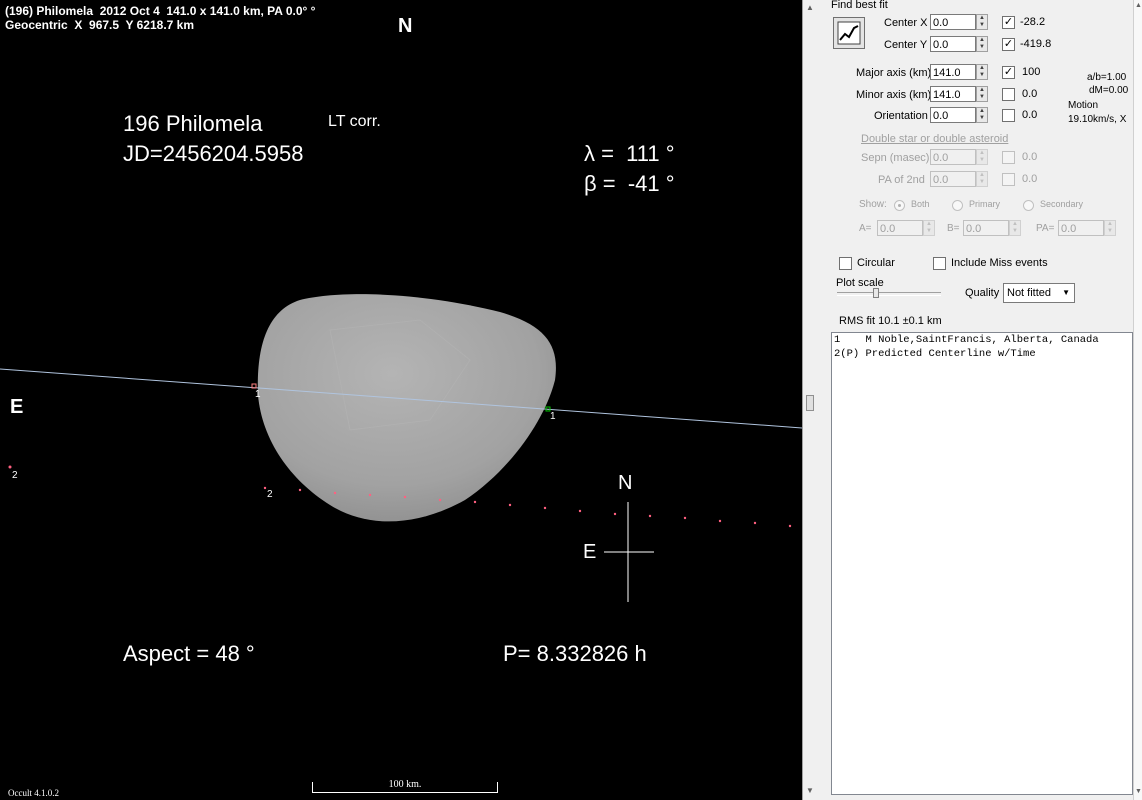 The height and width of the screenshot is (800, 1142). What do you see at coordinates (1083, 105) in the screenshot?
I see `motion-label: Motion` at bounding box center [1083, 105].